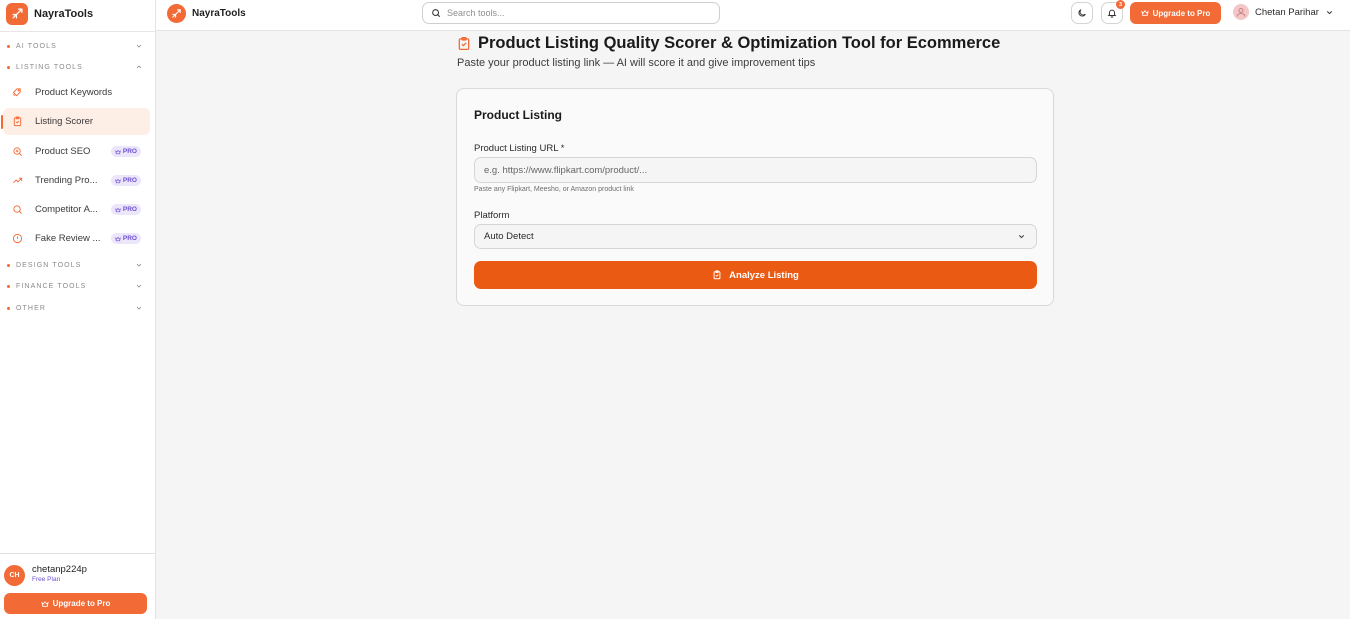  I want to click on brand-name: NayraTools, so click(64, 13).